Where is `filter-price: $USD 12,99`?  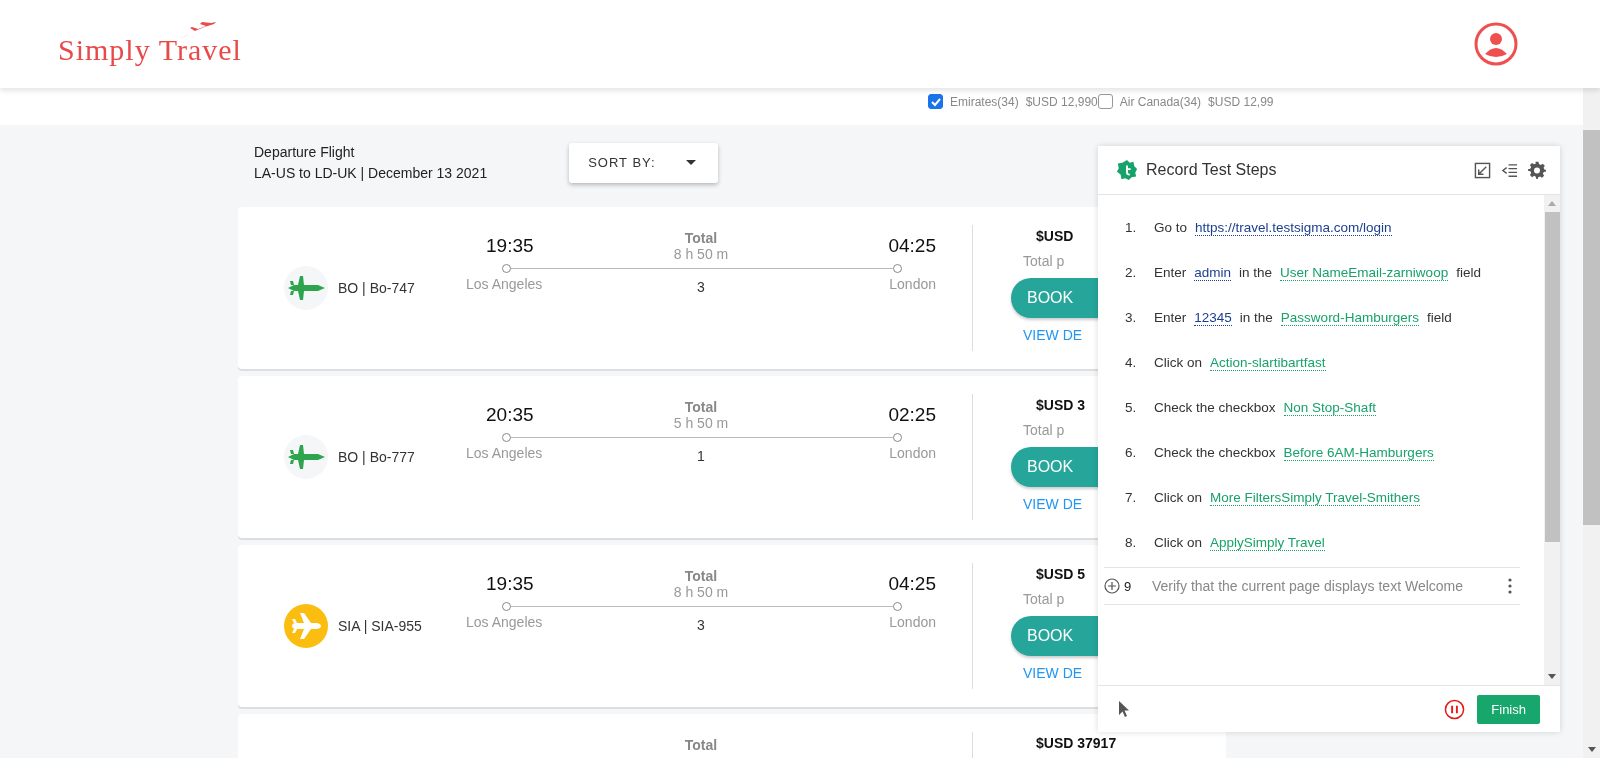 filter-price: $USD 12,99 is located at coordinates (1241, 101).